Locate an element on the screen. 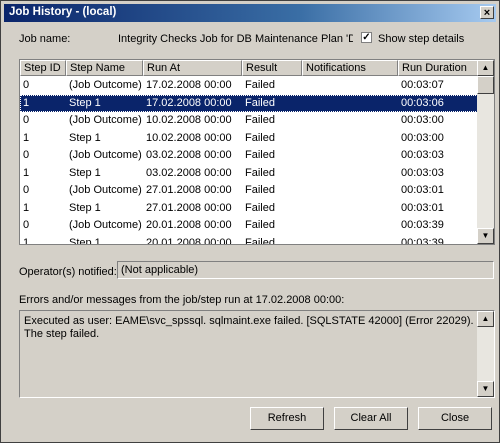 The height and width of the screenshot is (443, 500). cell-run-duration: 00:03:07 is located at coordinates (422, 85).